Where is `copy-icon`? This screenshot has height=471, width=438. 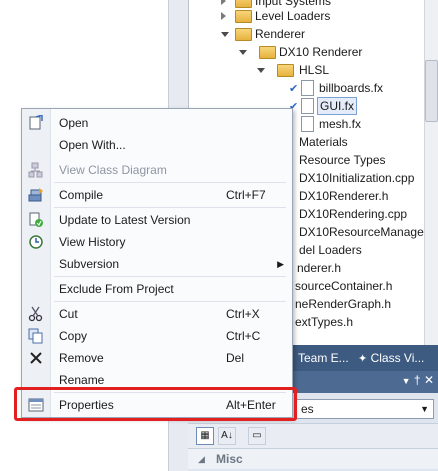 copy-icon is located at coordinates (36, 336).